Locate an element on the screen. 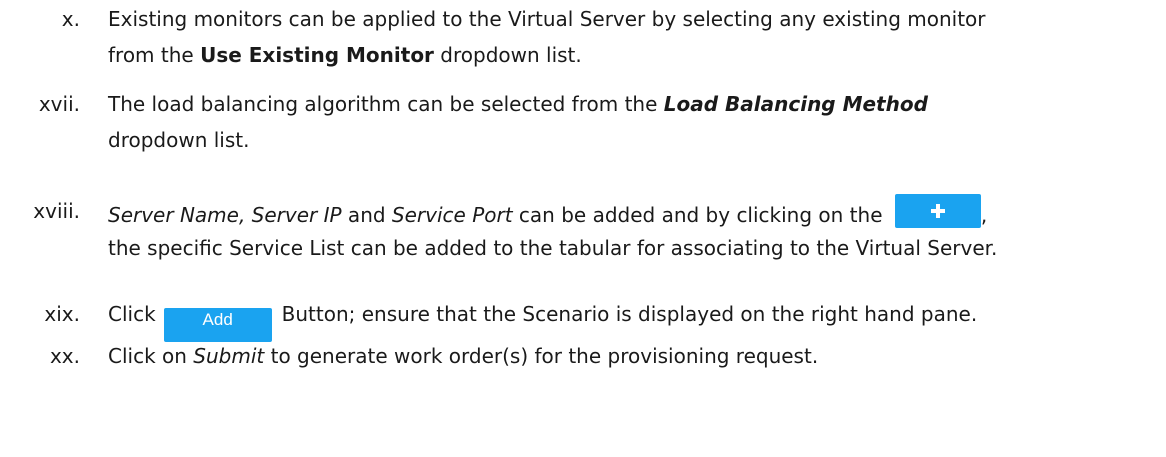 This screenshot has height=457, width=1166. ui-term-server-name-ip: Server Name, Server IP is located at coordinates (225, 215).